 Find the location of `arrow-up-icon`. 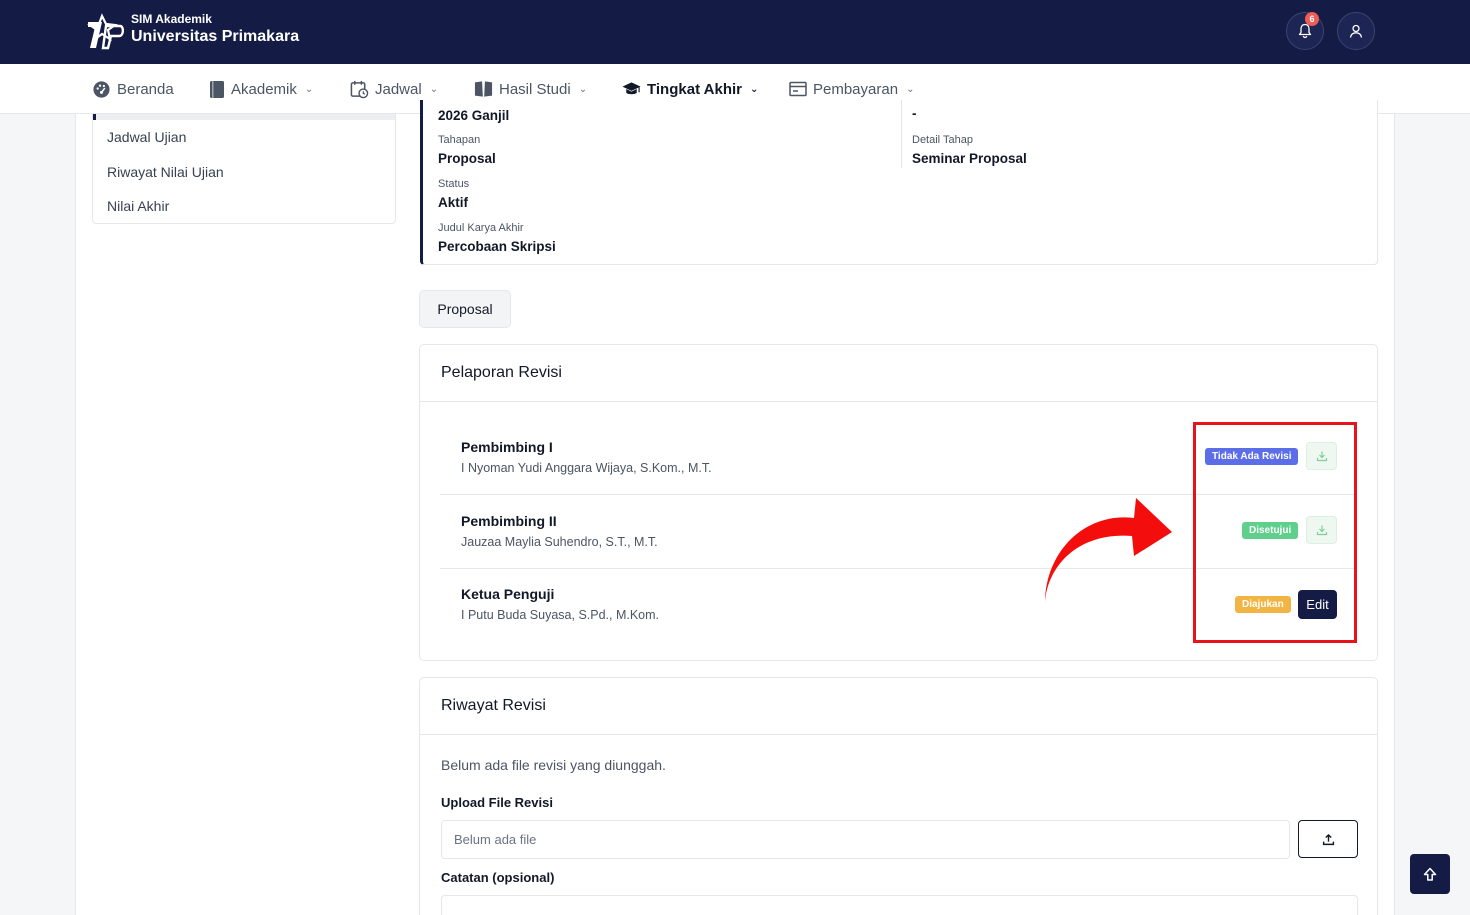

arrow-up-icon is located at coordinates (1430, 874).